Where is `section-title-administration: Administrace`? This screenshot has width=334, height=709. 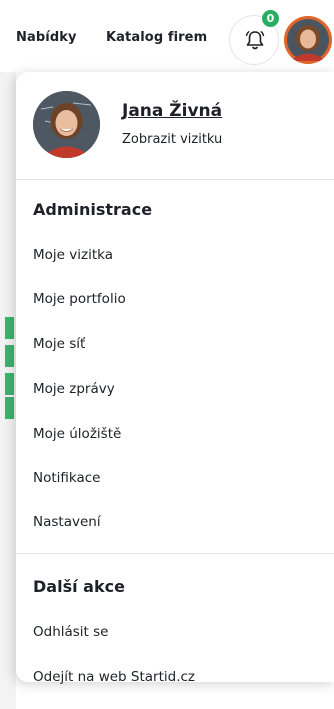
section-title-administration: Administrace is located at coordinates (93, 209).